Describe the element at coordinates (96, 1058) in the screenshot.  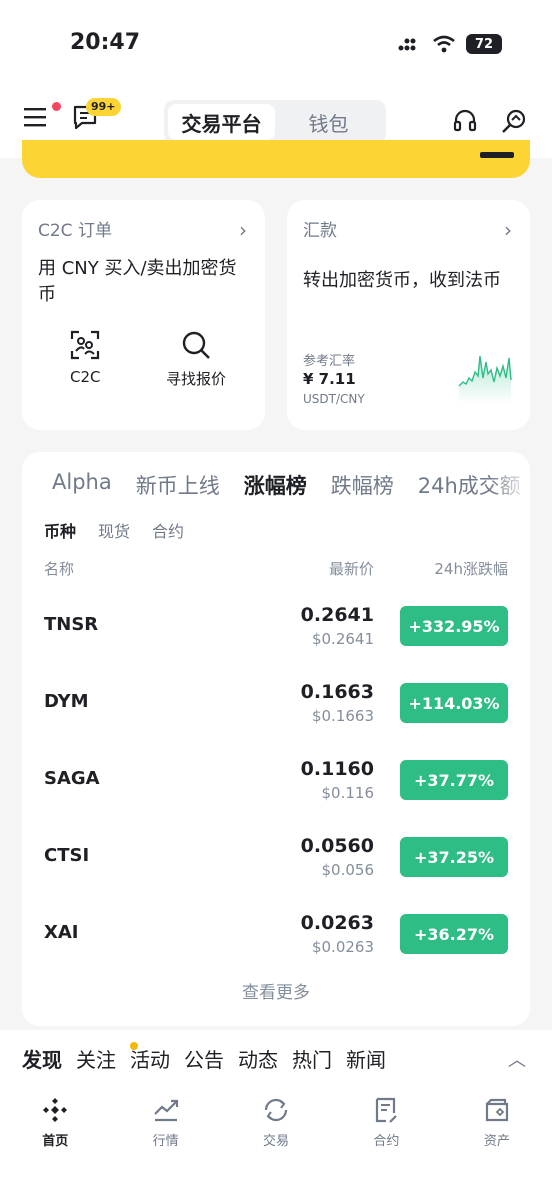
I see `tab-following: 关注` at that location.